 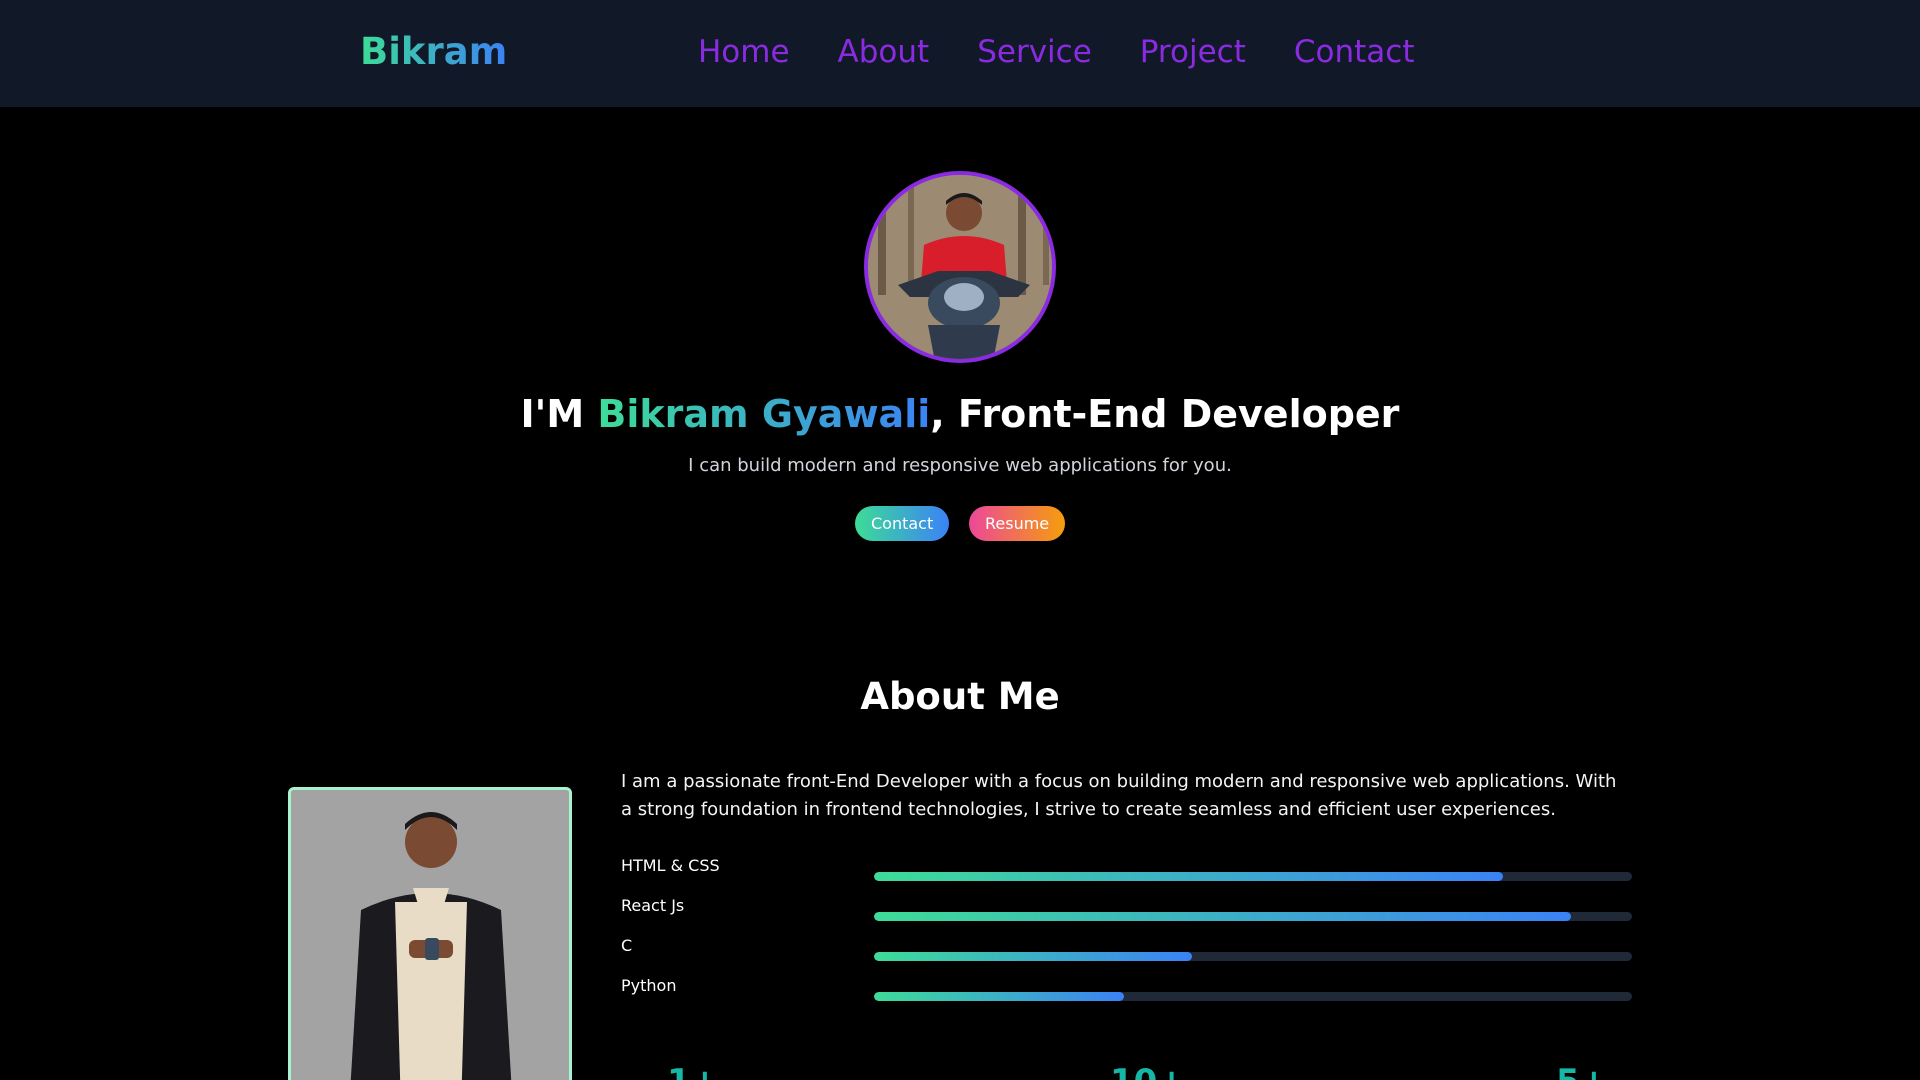 I want to click on nav-link-contact: Contact, so click(x=1354, y=52).